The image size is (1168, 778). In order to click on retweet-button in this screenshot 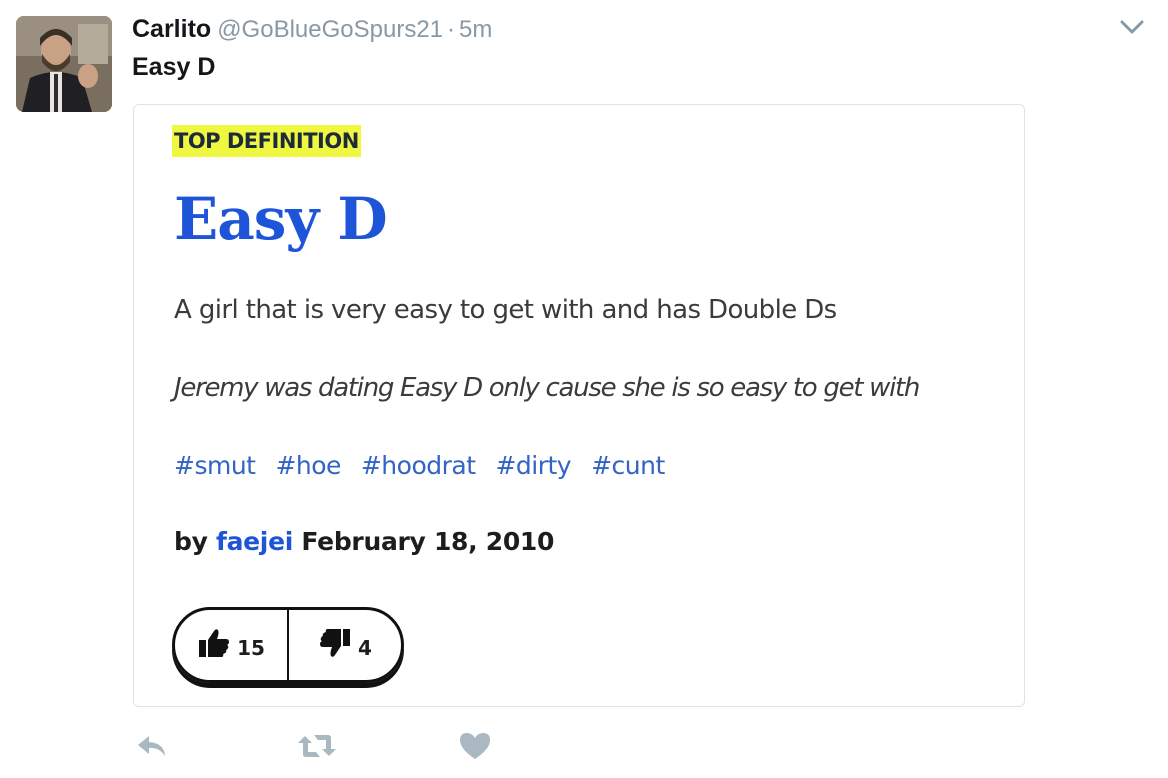, I will do `click(317, 748)`.